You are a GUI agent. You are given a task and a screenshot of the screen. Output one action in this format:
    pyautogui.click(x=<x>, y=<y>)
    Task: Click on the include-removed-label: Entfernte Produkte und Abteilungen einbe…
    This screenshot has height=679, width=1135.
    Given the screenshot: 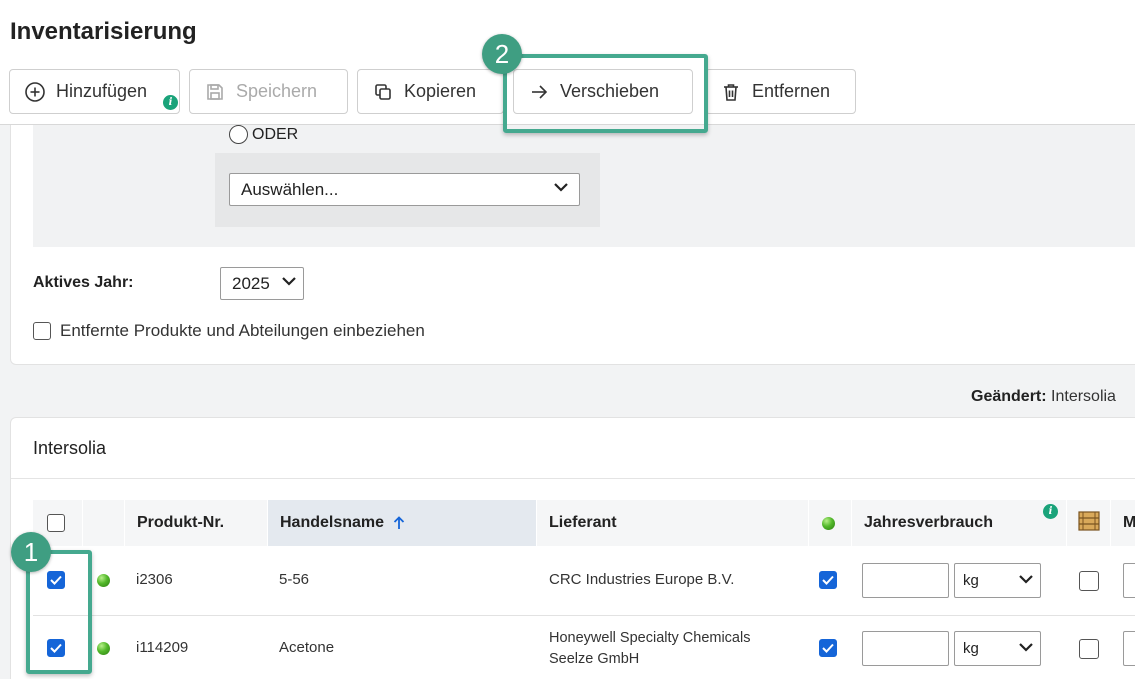 What is the action you would take?
    pyautogui.click(x=242, y=330)
    